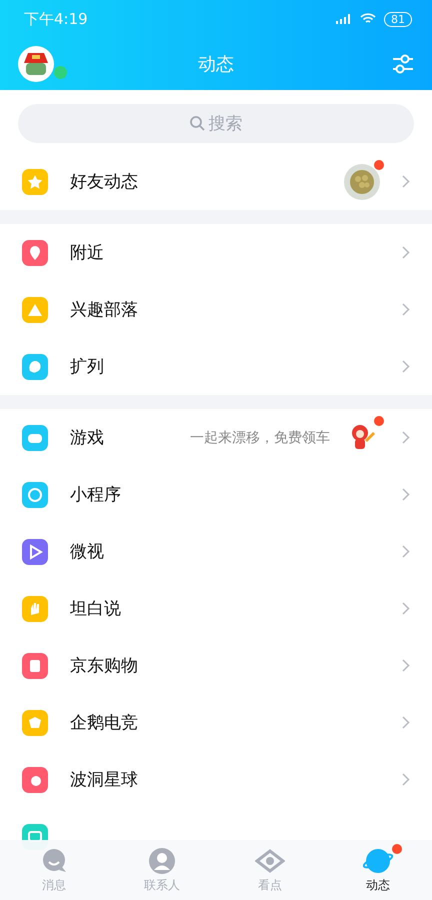 Image resolution: width=432 pixels, height=900 pixels. I want to click on page-title: 动态, so click(216, 64).